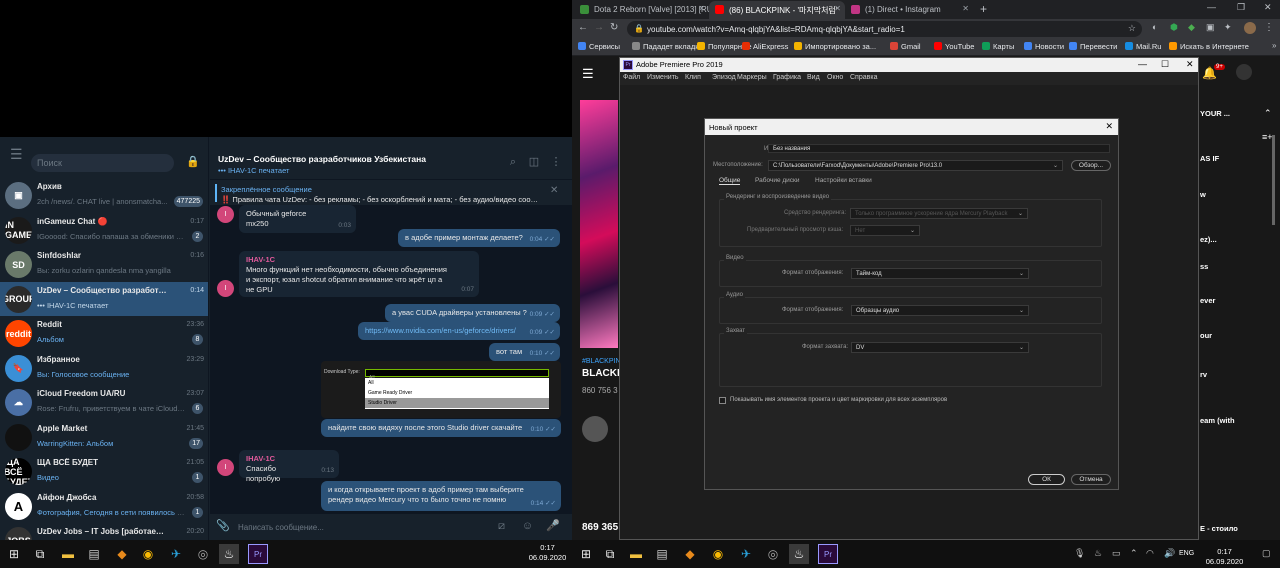  I want to click on chat-list-item: ЩА ВСЁ БУДЕТ ЩА ВСЁ БУДЕТ Видео 21:05 1, so click(104, 471).